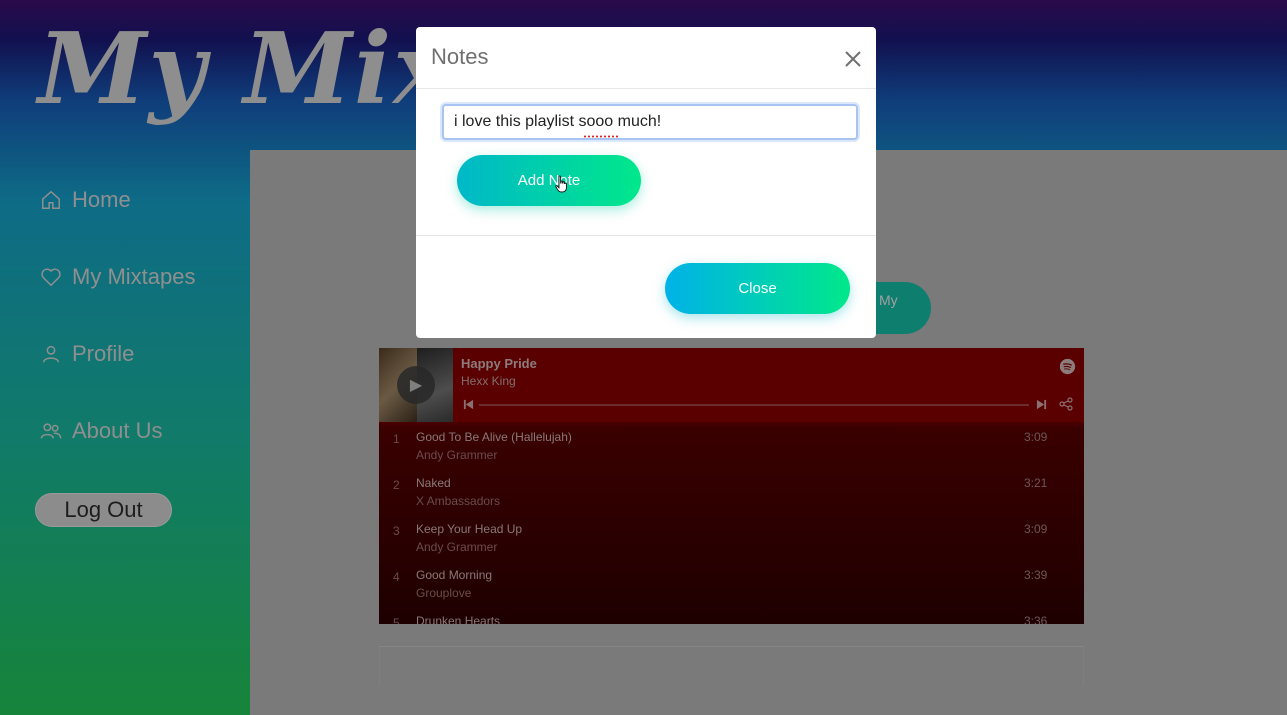 The image size is (1287, 715). Describe the element at coordinates (646, 286) in the screenshot. I see `modal-footer: Close` at that location.